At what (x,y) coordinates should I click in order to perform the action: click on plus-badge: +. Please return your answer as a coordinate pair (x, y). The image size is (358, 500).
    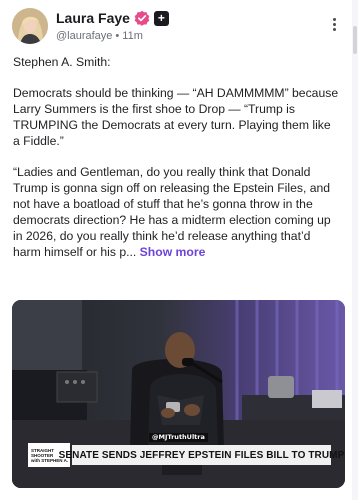
    Looking at the image, I should click on (161, 18).